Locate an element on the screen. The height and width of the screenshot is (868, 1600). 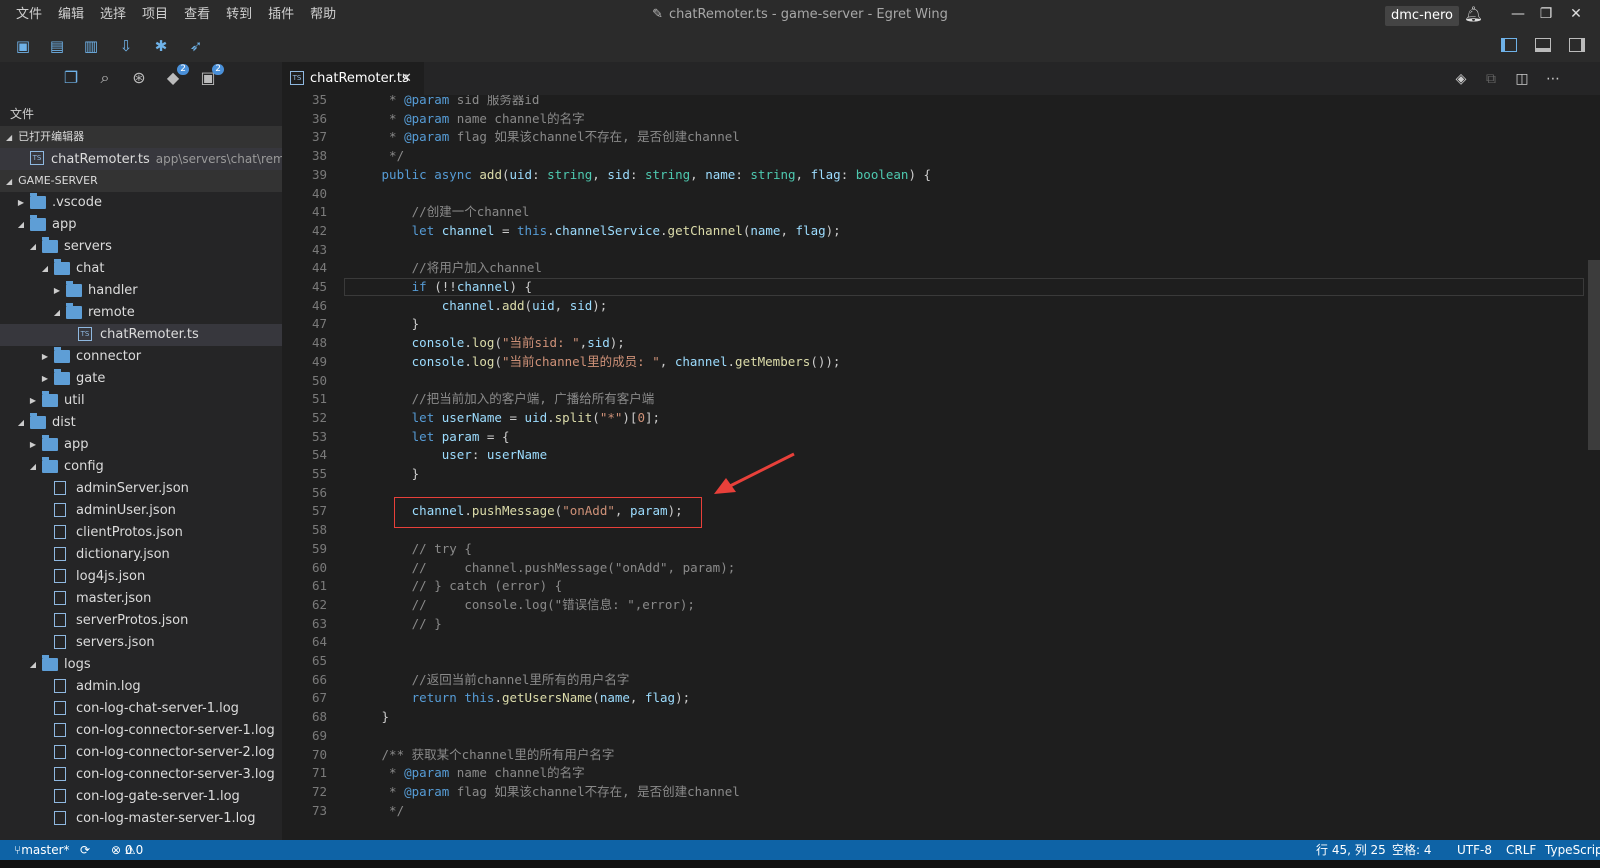
tree-item-label: servers is located at coordinates (88, 246).